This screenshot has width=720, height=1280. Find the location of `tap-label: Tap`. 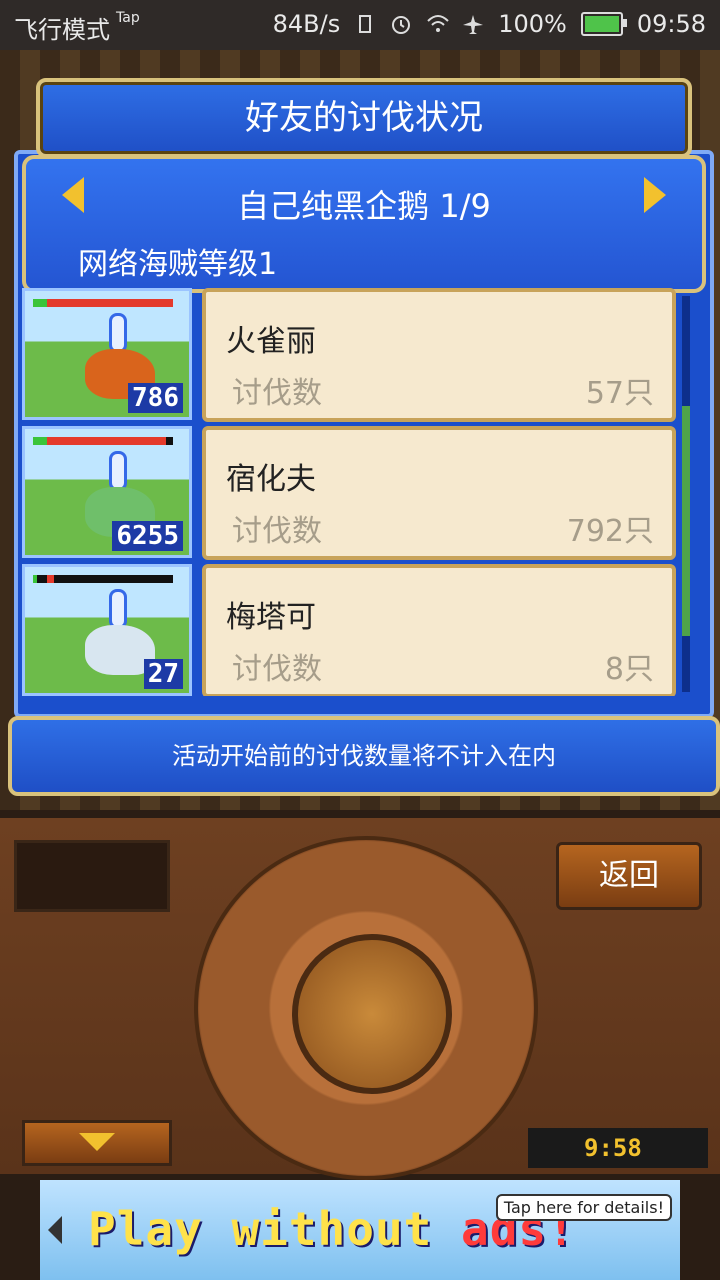

tap-label: Tap is located at coordinates (128, 18).